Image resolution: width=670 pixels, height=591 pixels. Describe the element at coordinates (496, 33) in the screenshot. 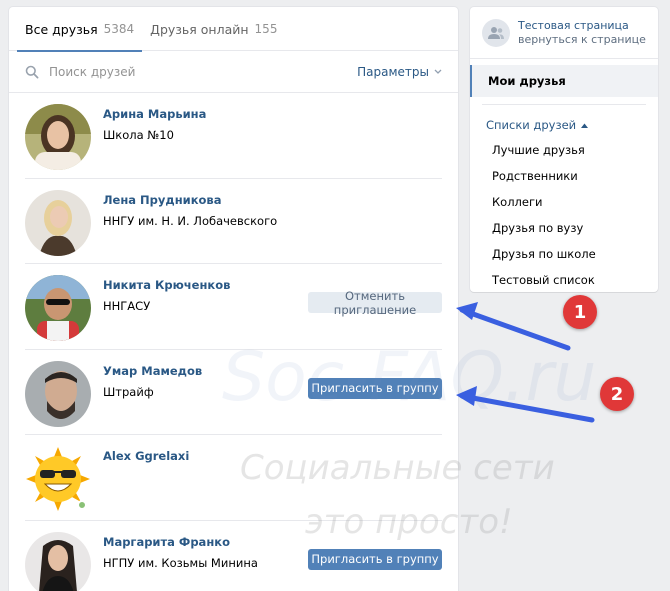

I see `group-icon` at that location.